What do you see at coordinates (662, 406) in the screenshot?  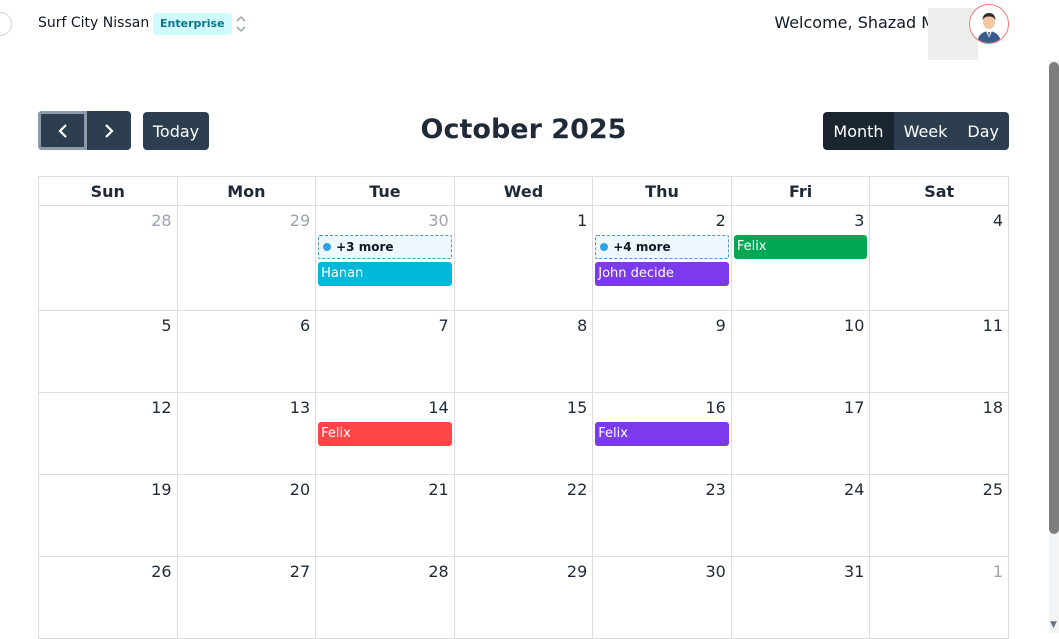 I see `day-number: 16` at bounding box center [662, 406].